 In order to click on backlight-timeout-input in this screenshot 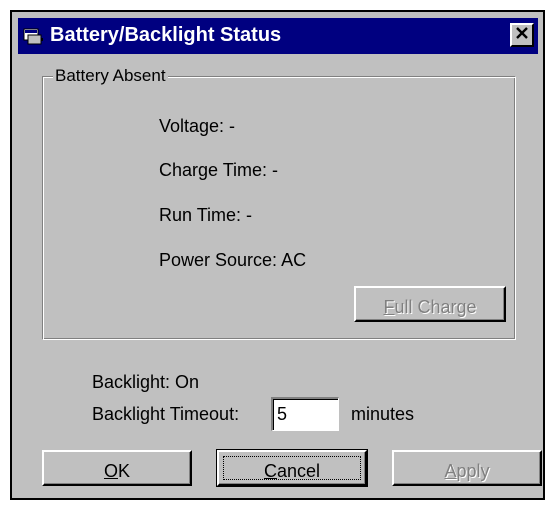, I will do `click(305, 414)`.